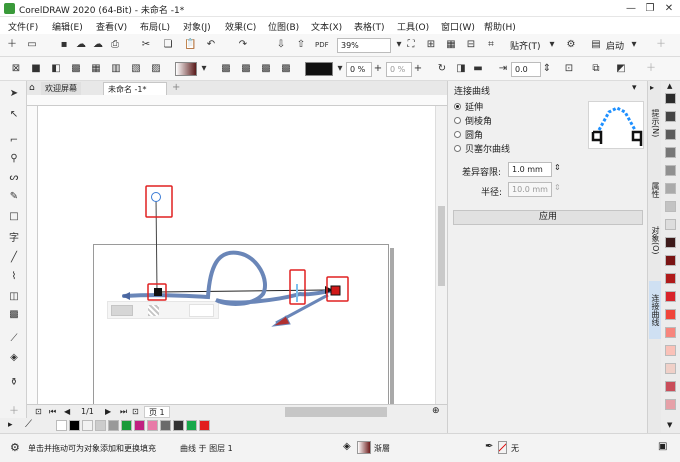 Image resolution: width=680 pixels, height=462 pixels. What do you see at coordinates (135, 88) in the screenshot?
I see `tab-untitled-1: 未命名 -1*` at bounding box center [135, 88].